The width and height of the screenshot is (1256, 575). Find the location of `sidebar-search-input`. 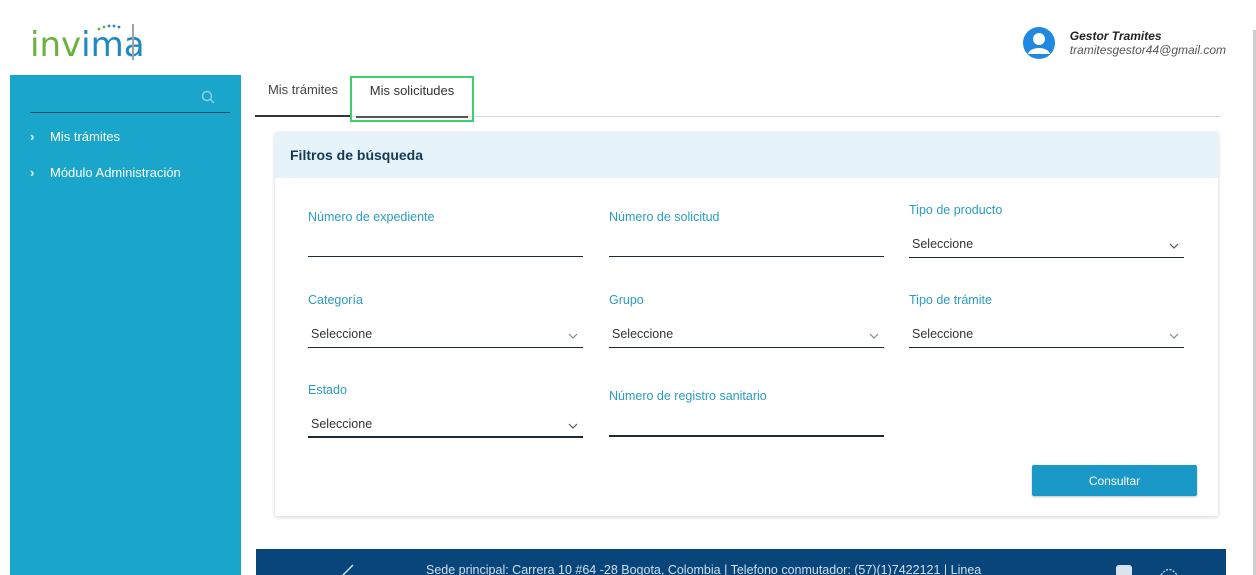

sidebar-search-input is located at coordinates (130, 99).